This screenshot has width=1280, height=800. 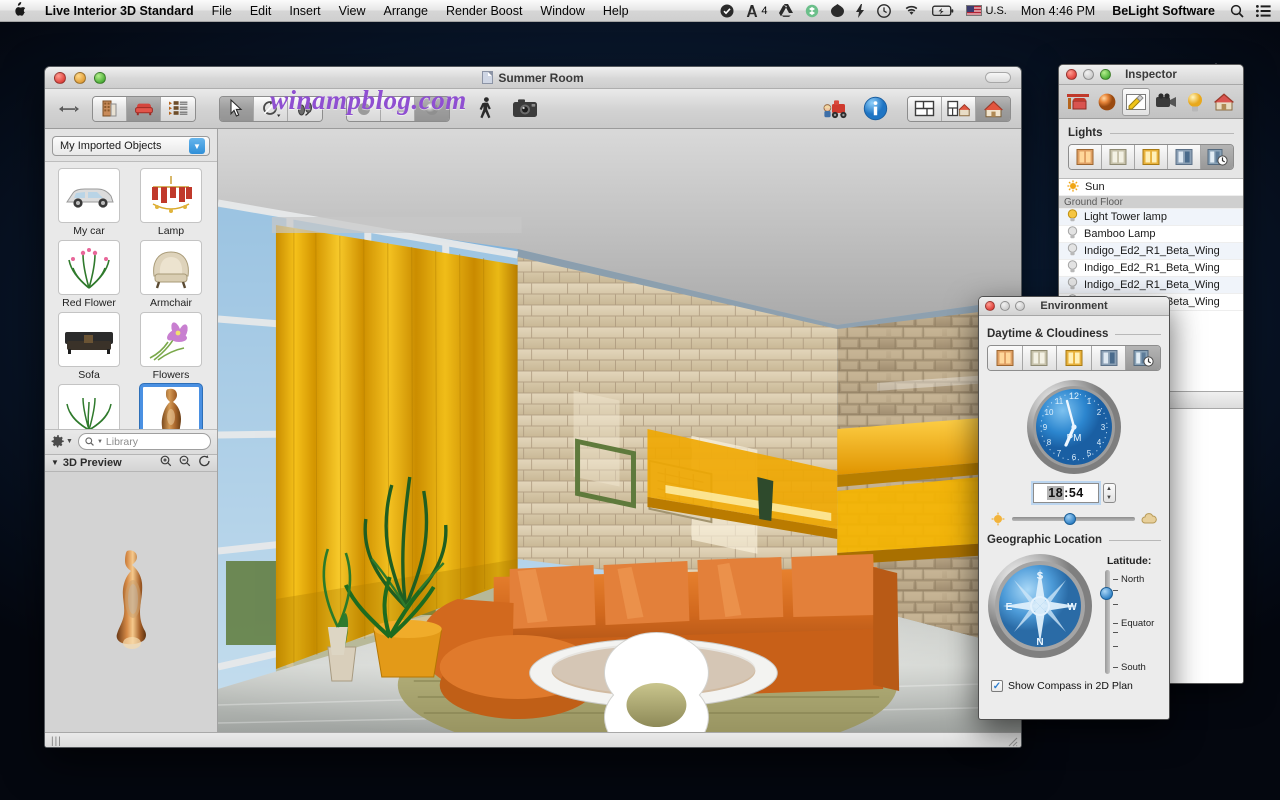 I want to click on inspector-preset-bright-light-icon, so click(x=1151, y=157).